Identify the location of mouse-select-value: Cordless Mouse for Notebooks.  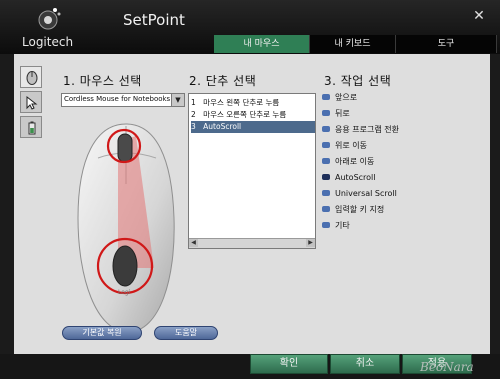
(117, 99).